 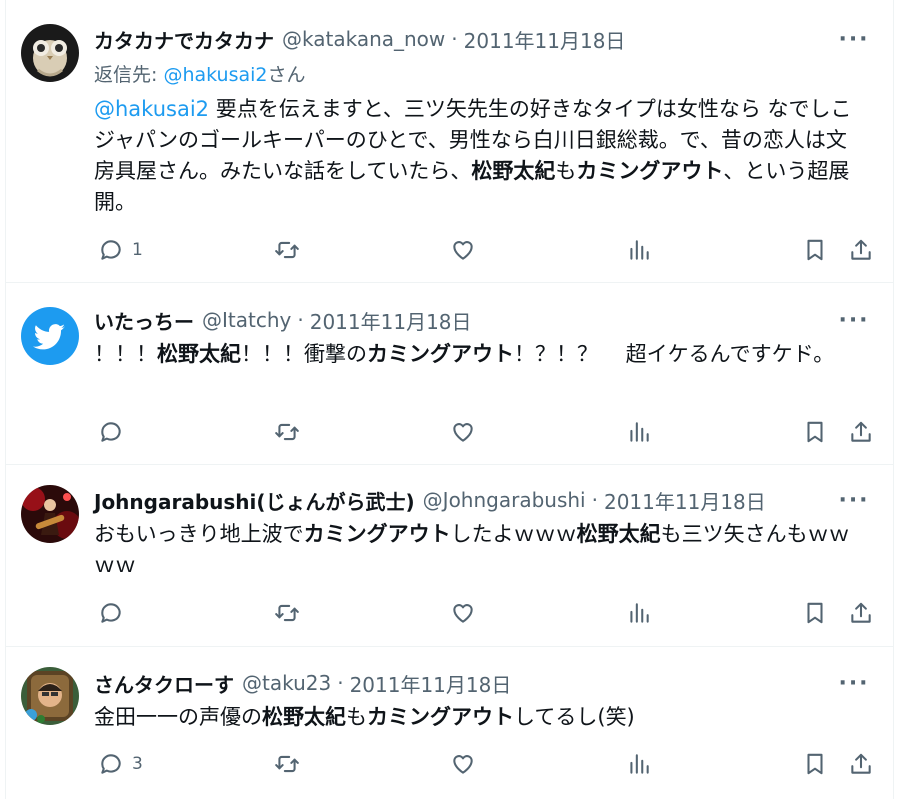 I want to click on handle: @Itatchy, so click(x=246, y=320).